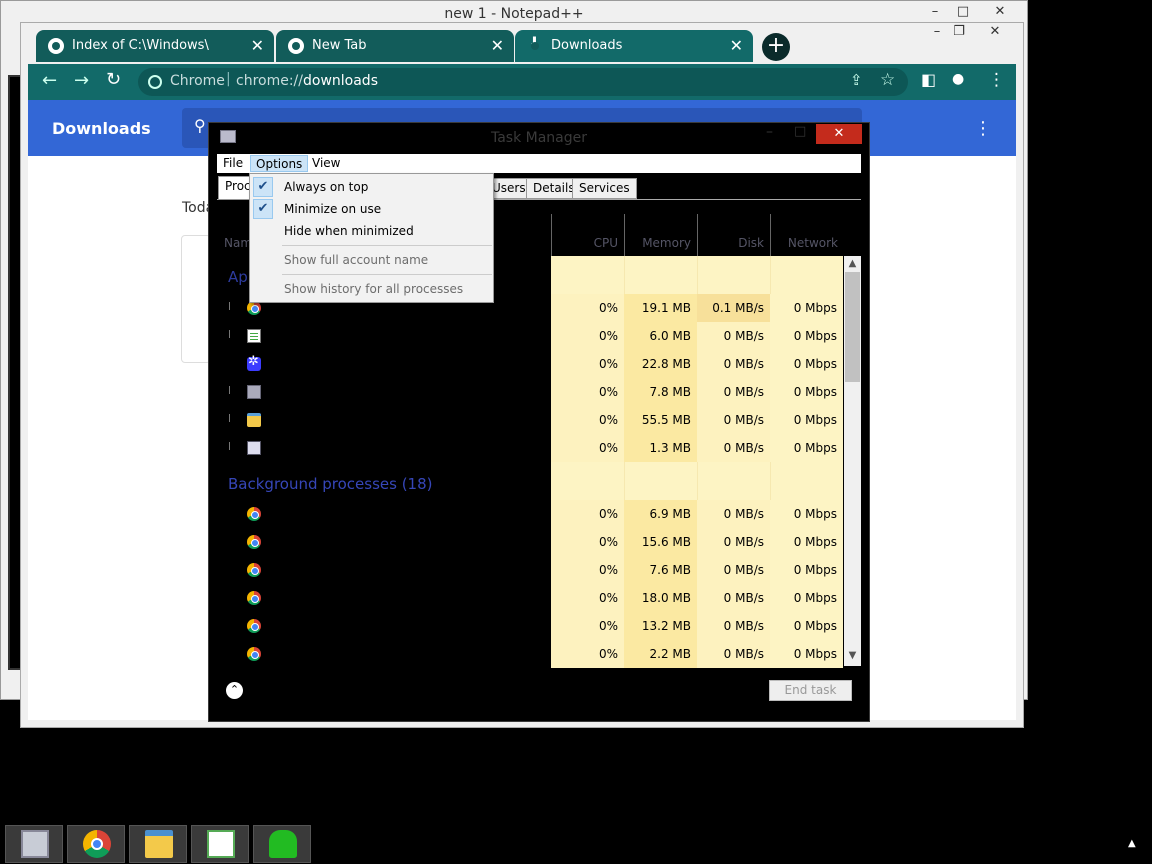 The image size is (1152, 864). I want to click on chrome-restore-button: ❐, so click(959, 33).